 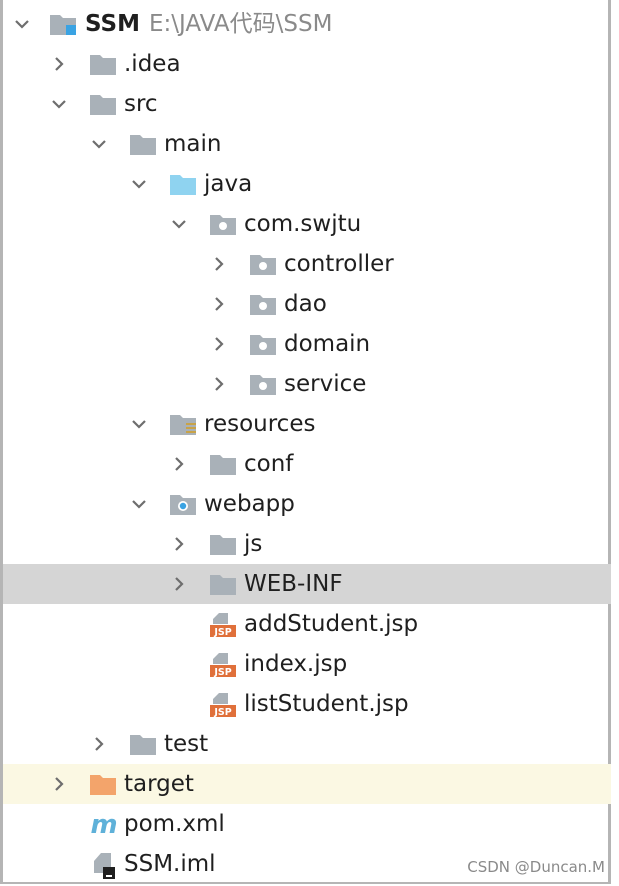 I want to click on tree-row-file-index: JSP index.jsp, so click(x=307, y=664).